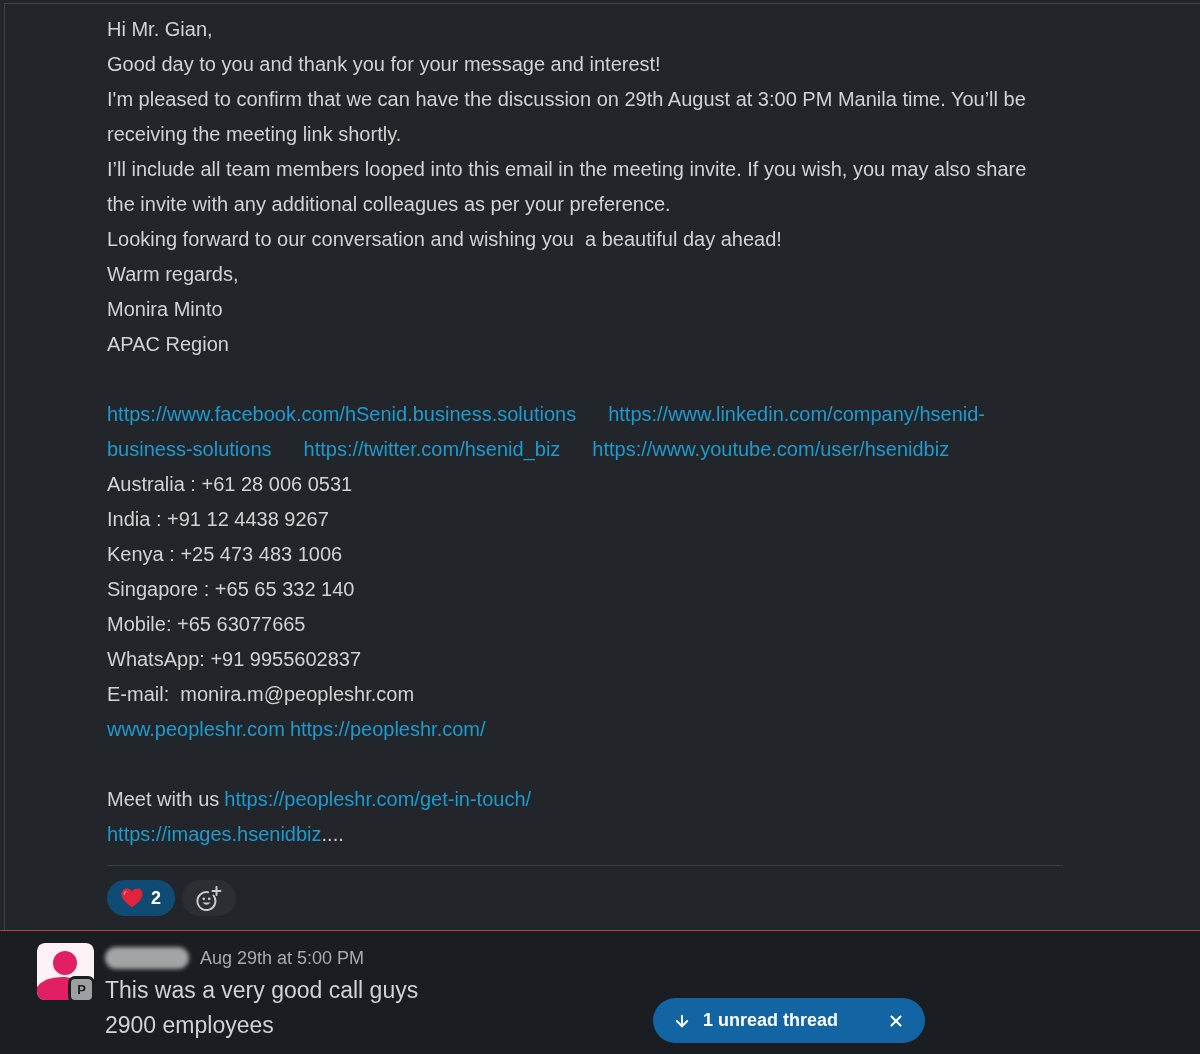 The image size is (1200, 1054). What do you see at coordinates (163, 799) in the screenshot?
I see `link-label: Meet with us` at bounding box center [163, 799].